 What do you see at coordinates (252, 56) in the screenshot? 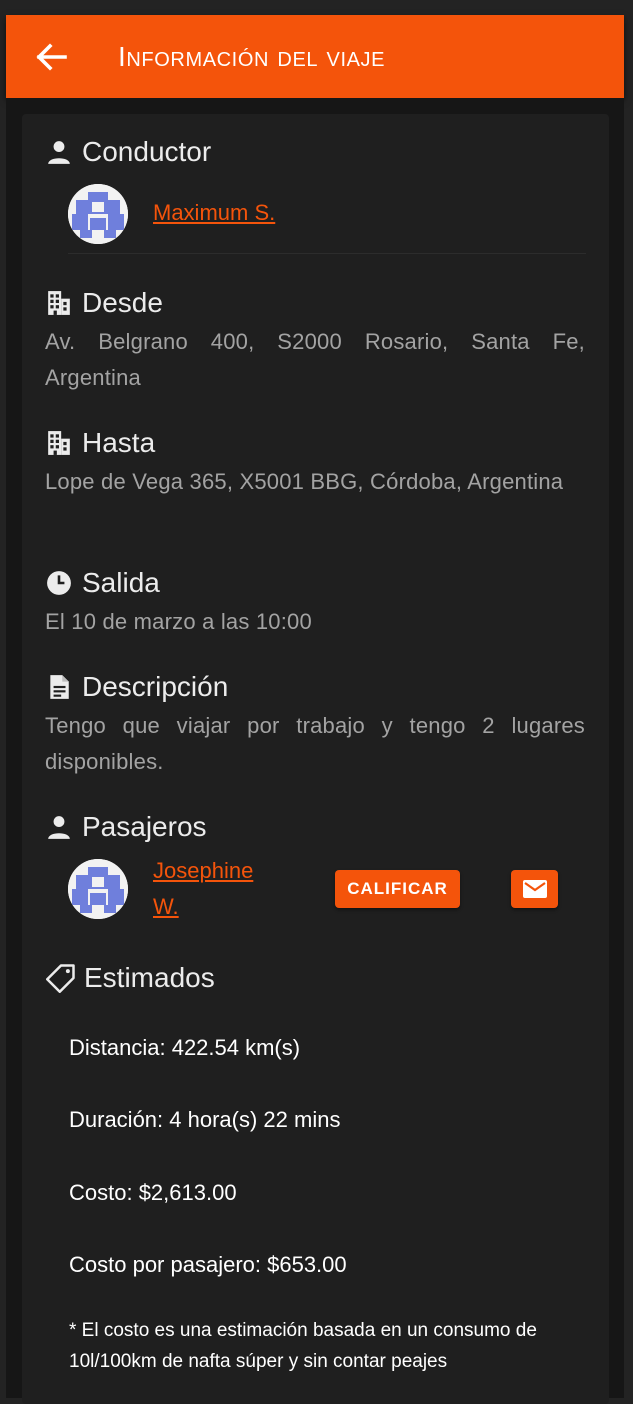
I see `page-title: Información del viaje` at bounding box center [252, 56].